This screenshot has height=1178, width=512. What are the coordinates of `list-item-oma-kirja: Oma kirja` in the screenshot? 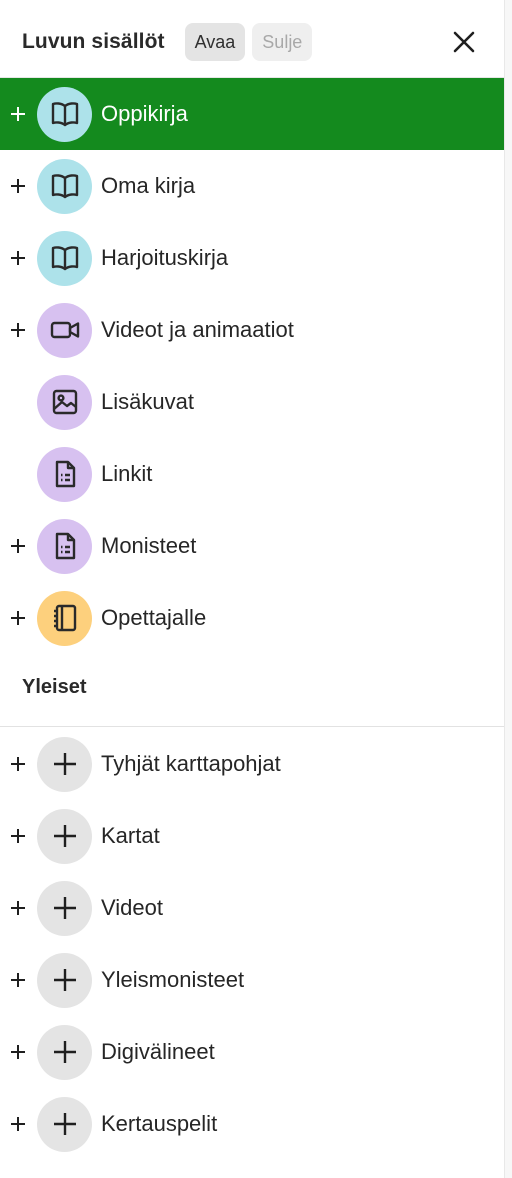 It's located at (252, 186).